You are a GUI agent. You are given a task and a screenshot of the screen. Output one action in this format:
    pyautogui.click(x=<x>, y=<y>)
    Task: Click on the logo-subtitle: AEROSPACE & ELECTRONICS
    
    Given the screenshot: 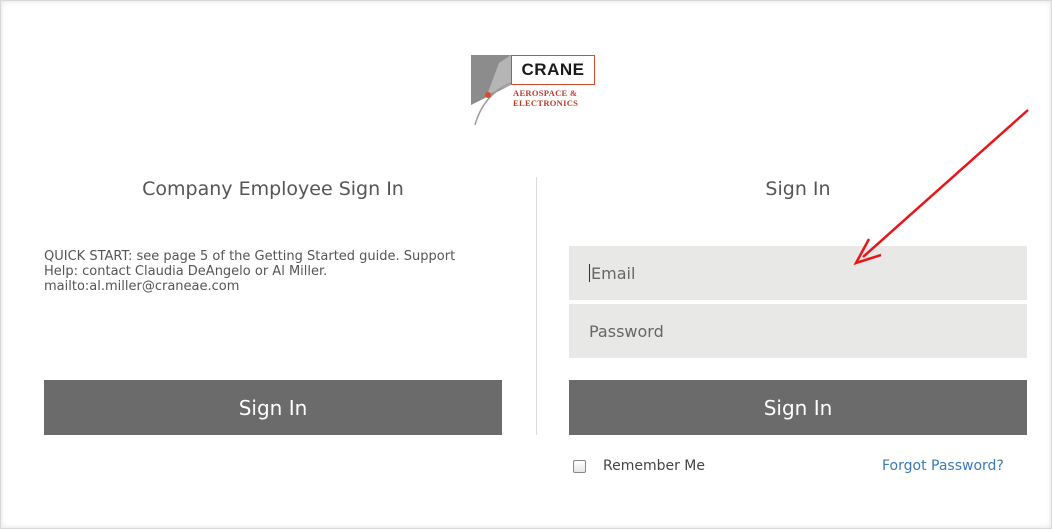 What is the action you would take?
    pyautogui.click(x=545, y=98)
    